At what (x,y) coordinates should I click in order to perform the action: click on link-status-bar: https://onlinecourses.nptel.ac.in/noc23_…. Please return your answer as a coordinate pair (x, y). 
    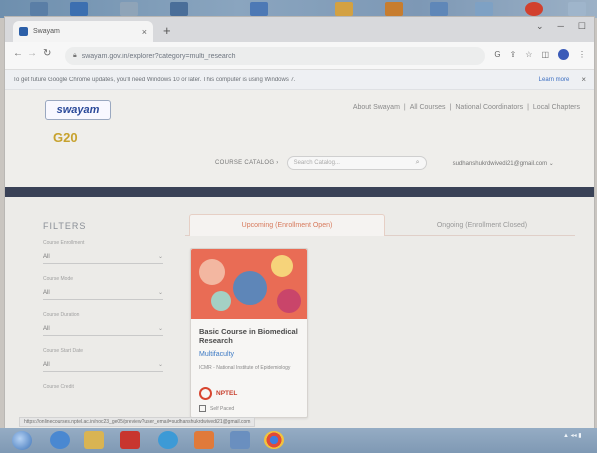
    Looking at the image, I should click on (137, 422).